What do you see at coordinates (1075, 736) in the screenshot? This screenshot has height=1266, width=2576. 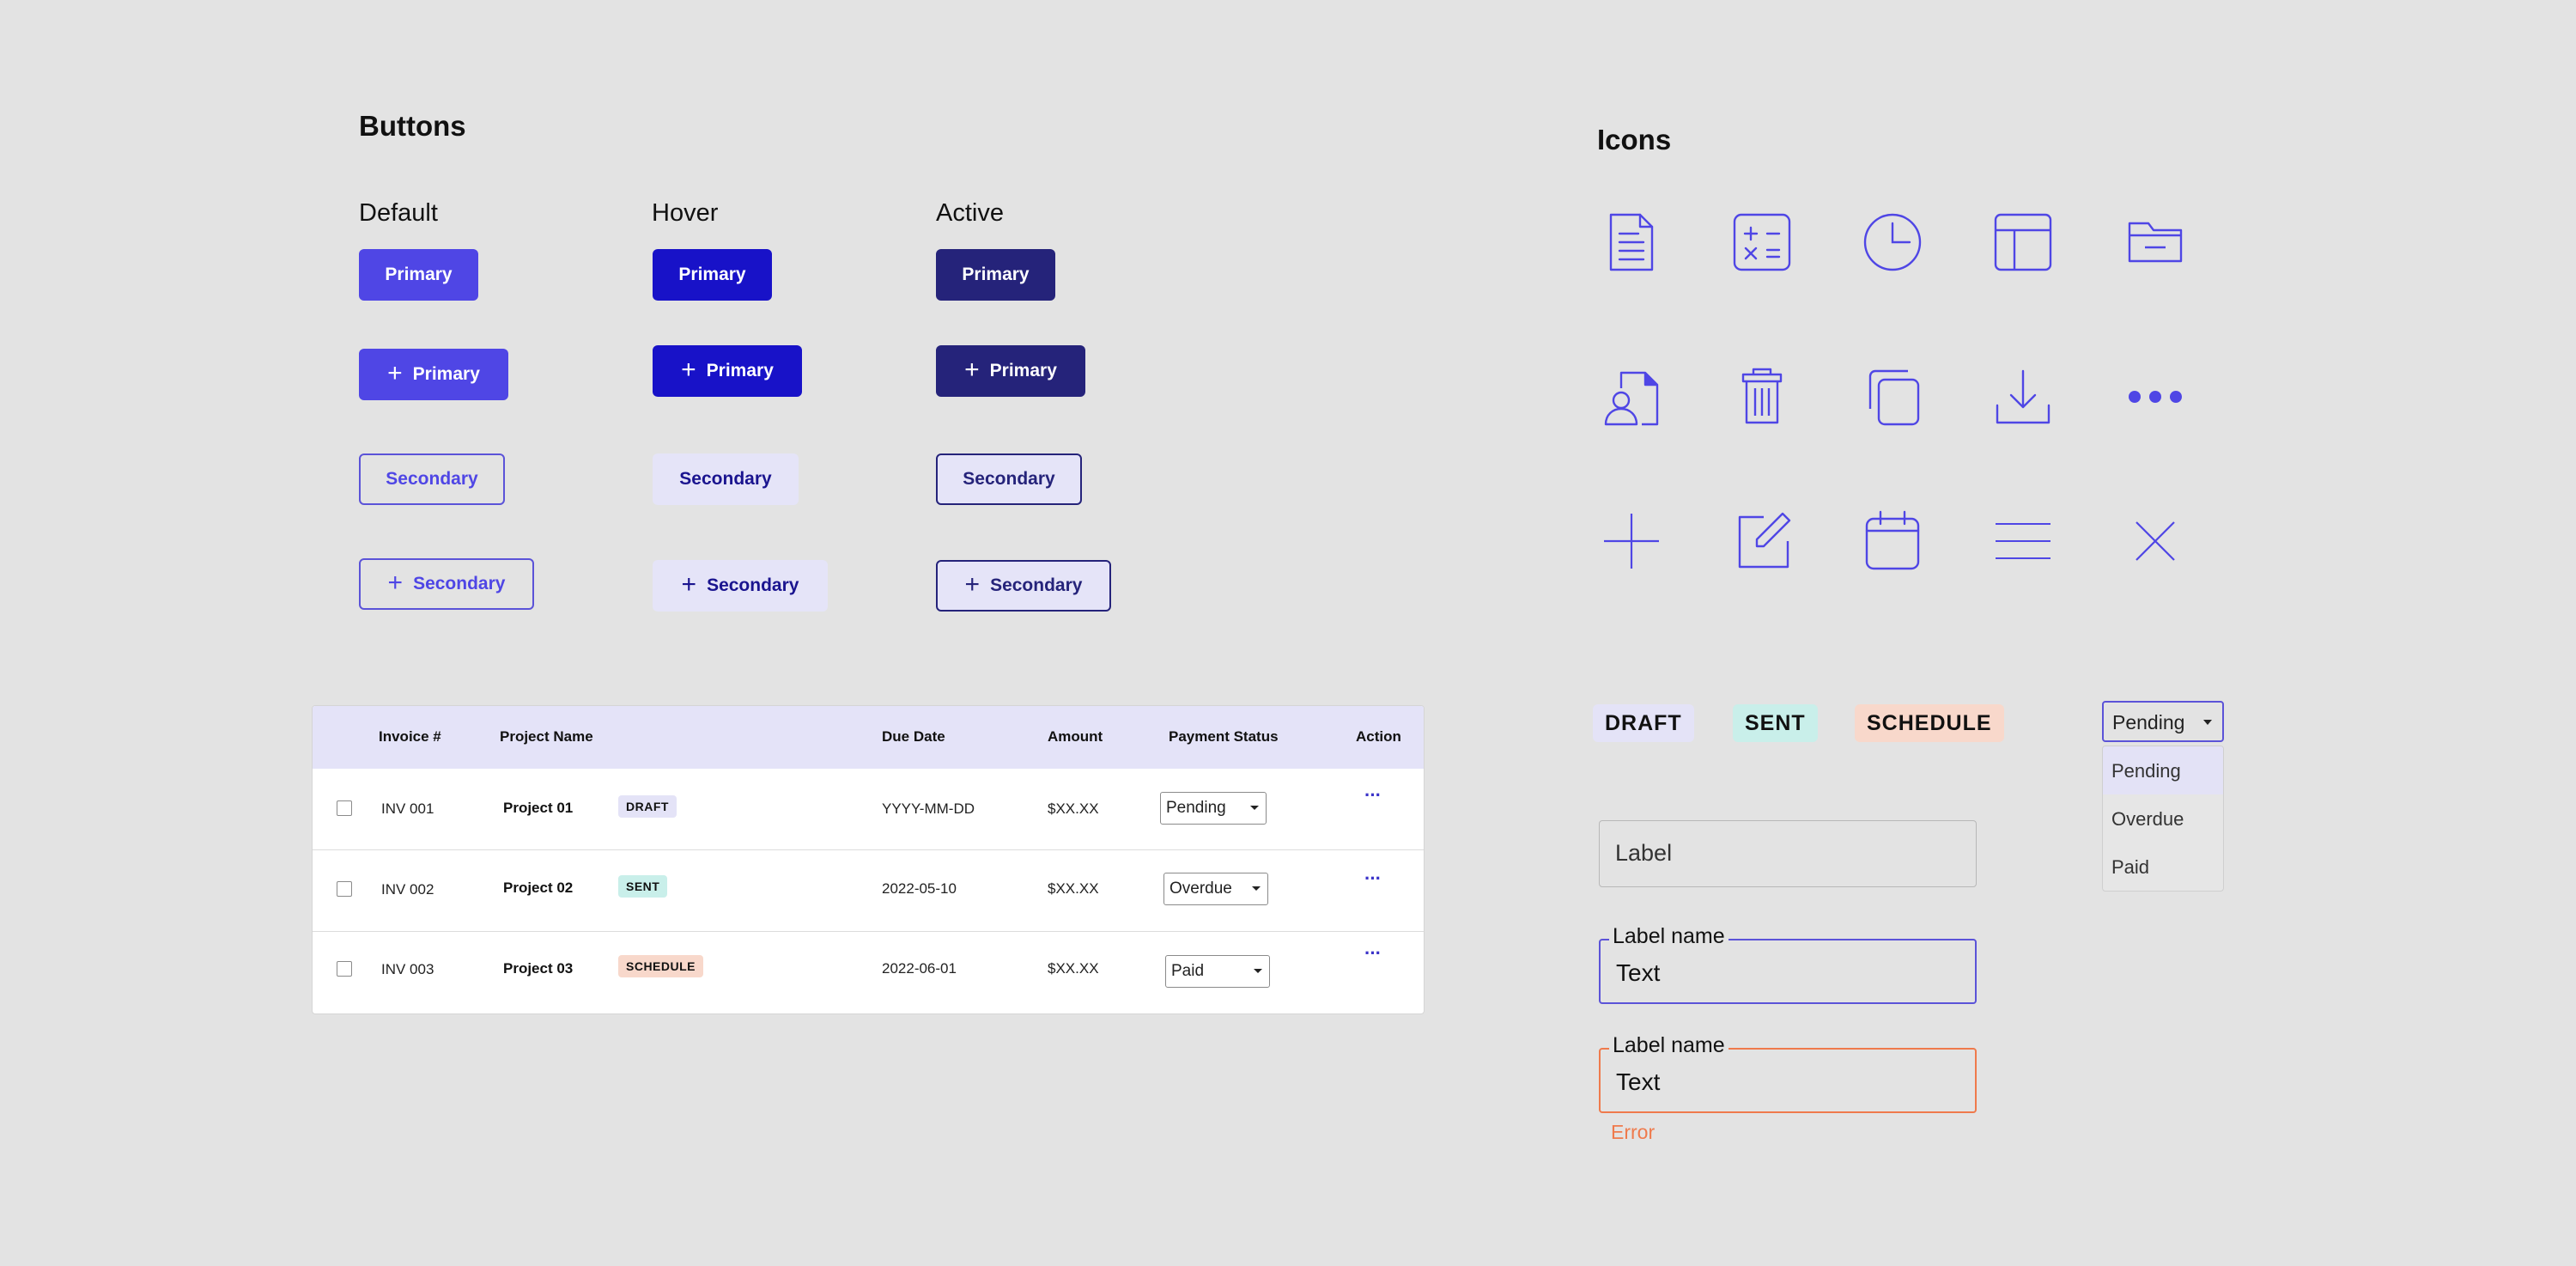 I see `header-amount: Amount` at bounding box center [1075, 736].